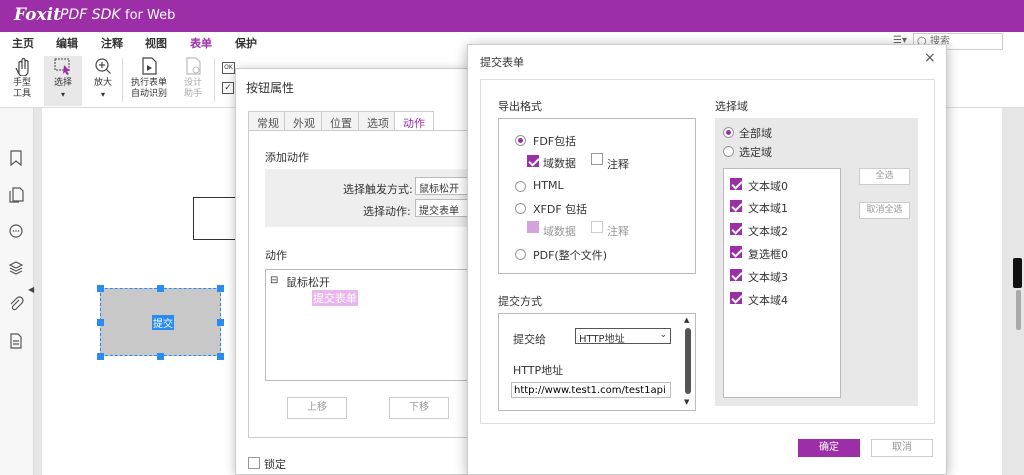 The height and width of the screenshot is (475, 1024). What do you see at coordinates (597, 227) in the screenshot?
I see `xfdf-comments-checkbox` at bounding box center [597, 227].